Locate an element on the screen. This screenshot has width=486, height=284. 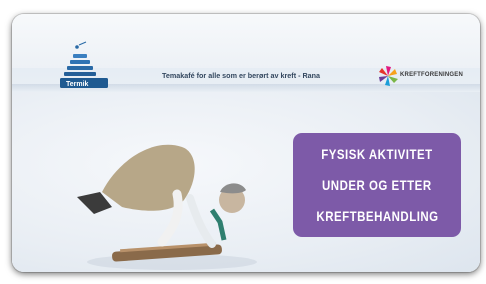
headline-line-1: FYSISK AKTIVITET is located at coordinates (377, 154).